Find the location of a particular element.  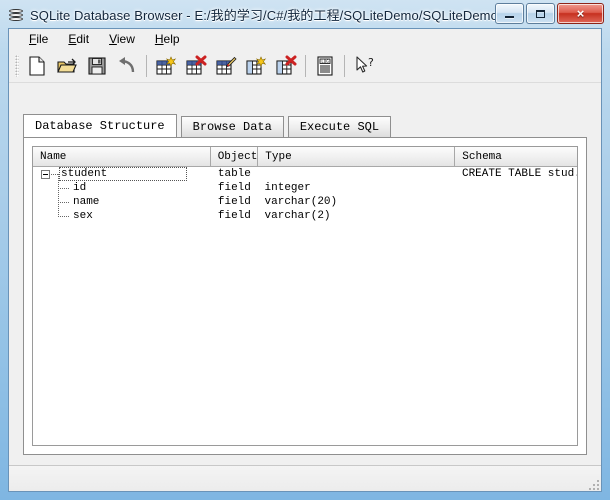

column-header-object: Object is located at coordinates (235, 156).